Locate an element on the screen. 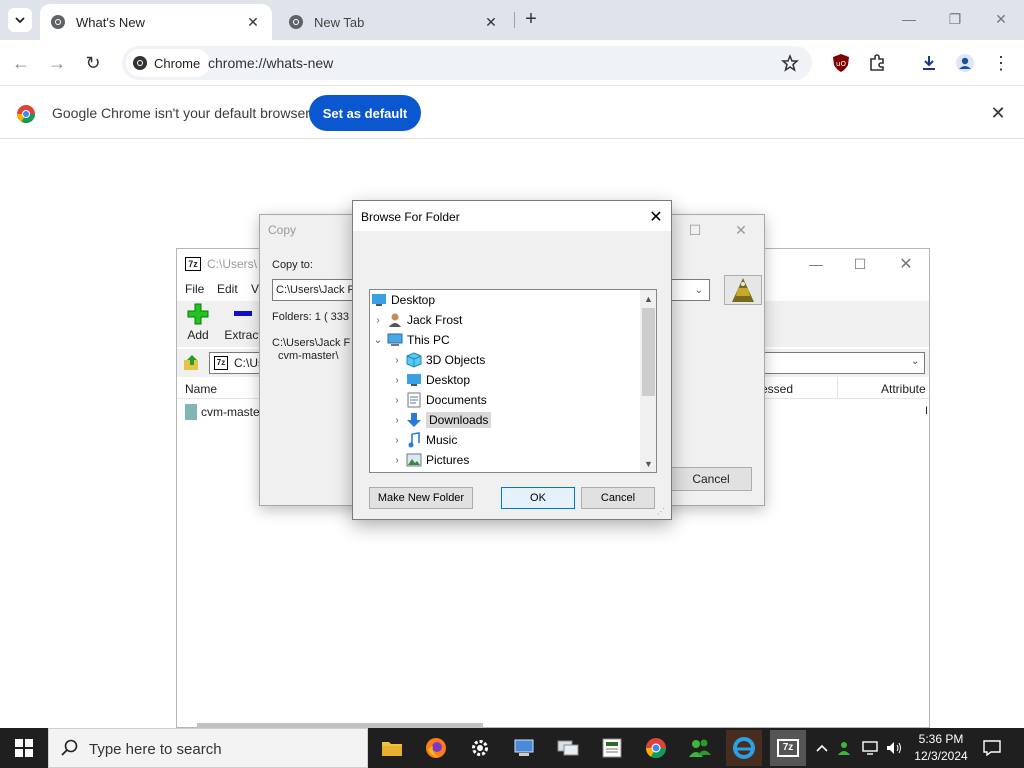  remote-desktop-icon is located at coordinates (568, 748).